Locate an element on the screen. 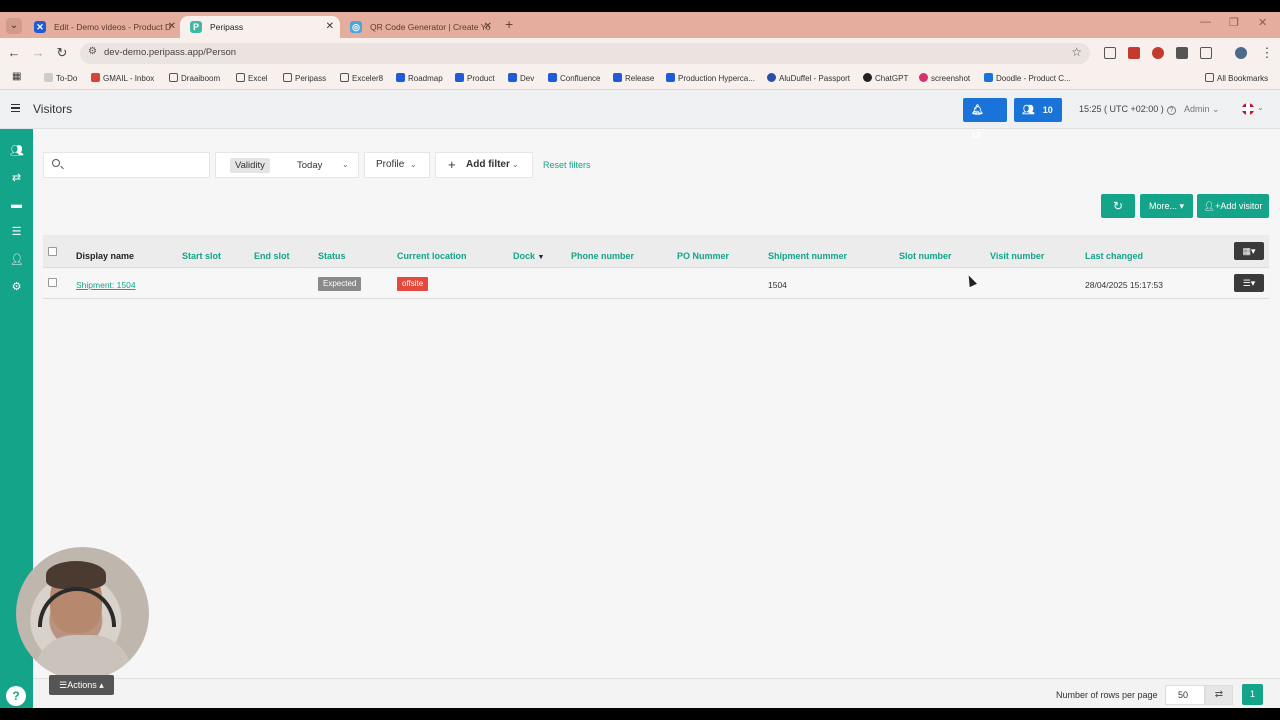 Image resolution: width=1280 pixels, height=720 pixels. row-actions-button: ☰▾ is located at coordinates (1249, 283).